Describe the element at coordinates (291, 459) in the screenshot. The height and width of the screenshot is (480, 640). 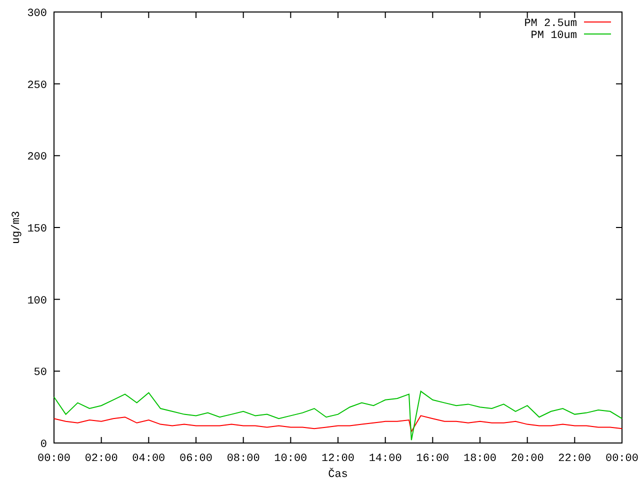
I see `x-tick-label: 10:00` at that location.